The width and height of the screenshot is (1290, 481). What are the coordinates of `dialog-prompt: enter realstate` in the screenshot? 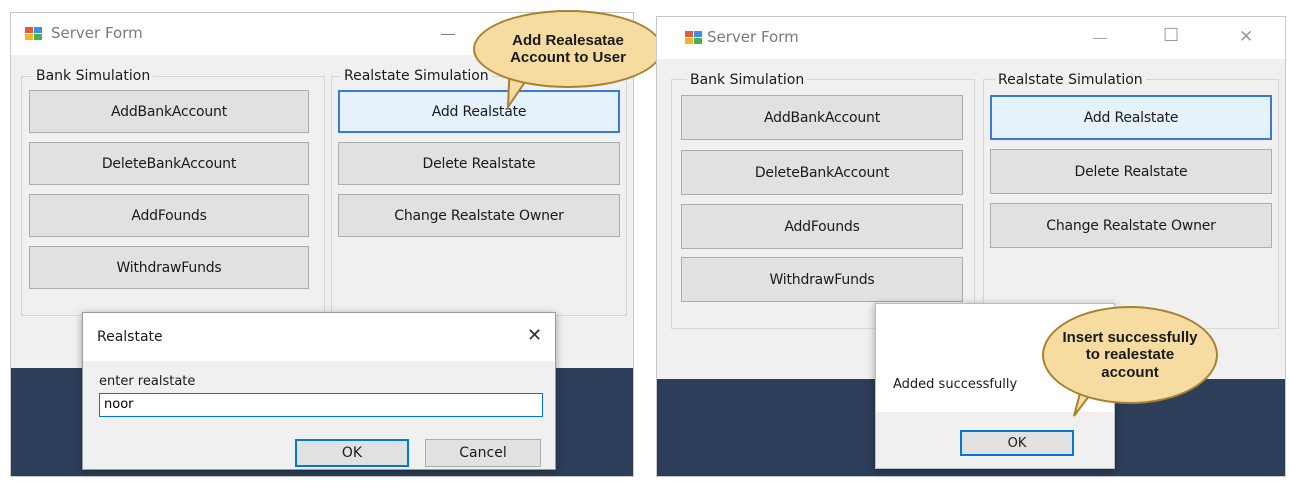 It's located at (147, 381).